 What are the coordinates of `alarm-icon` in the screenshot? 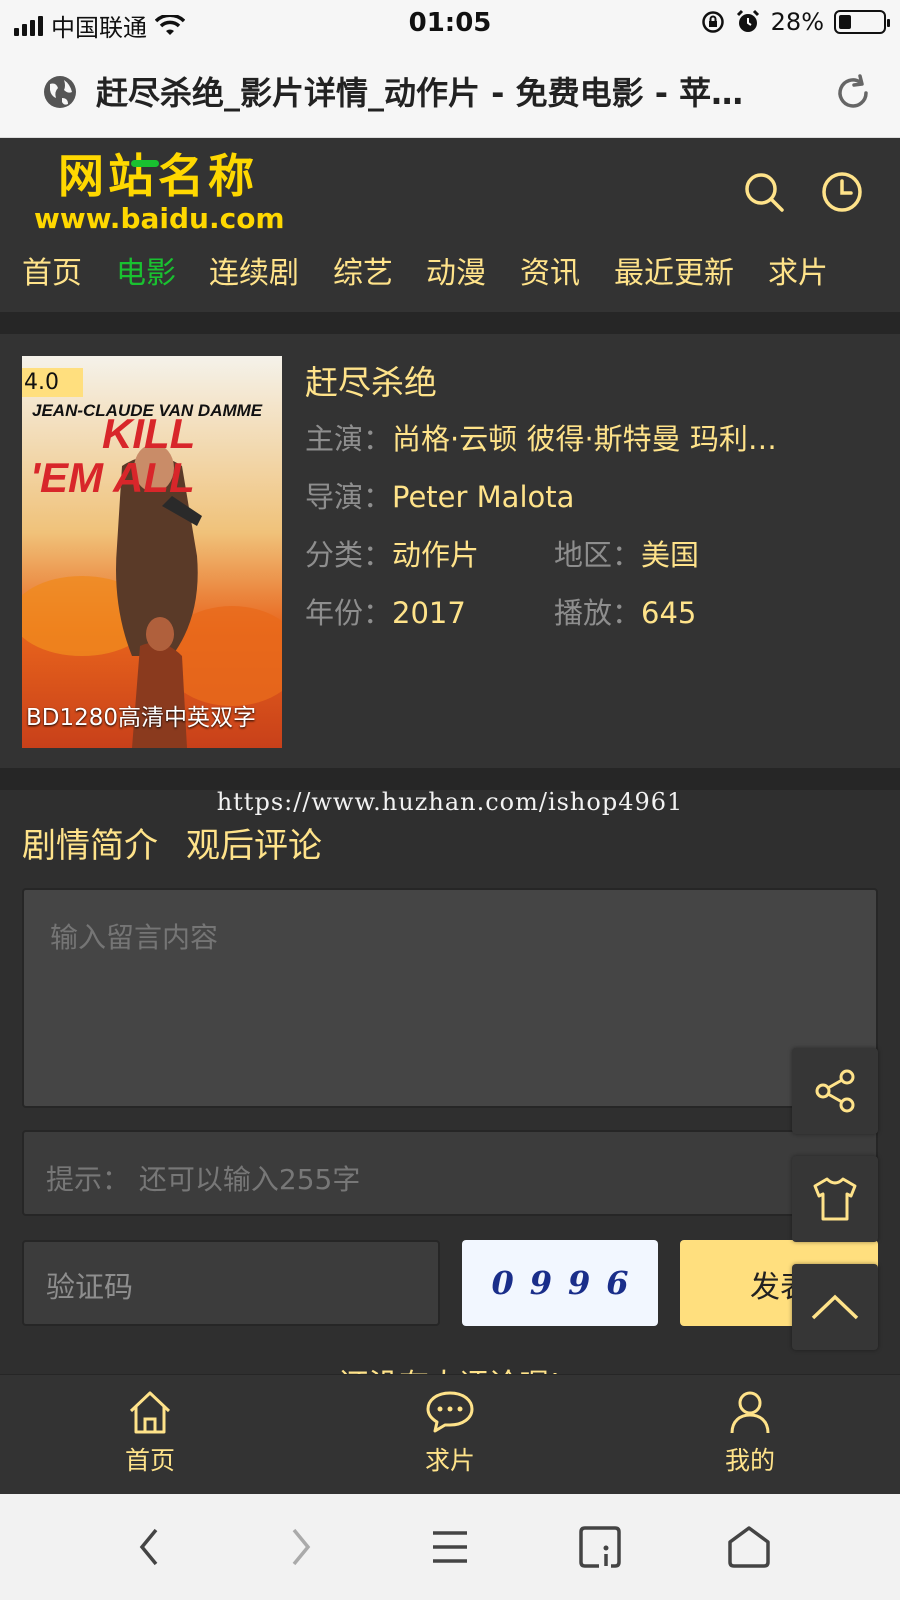 It's located at (747, 20).